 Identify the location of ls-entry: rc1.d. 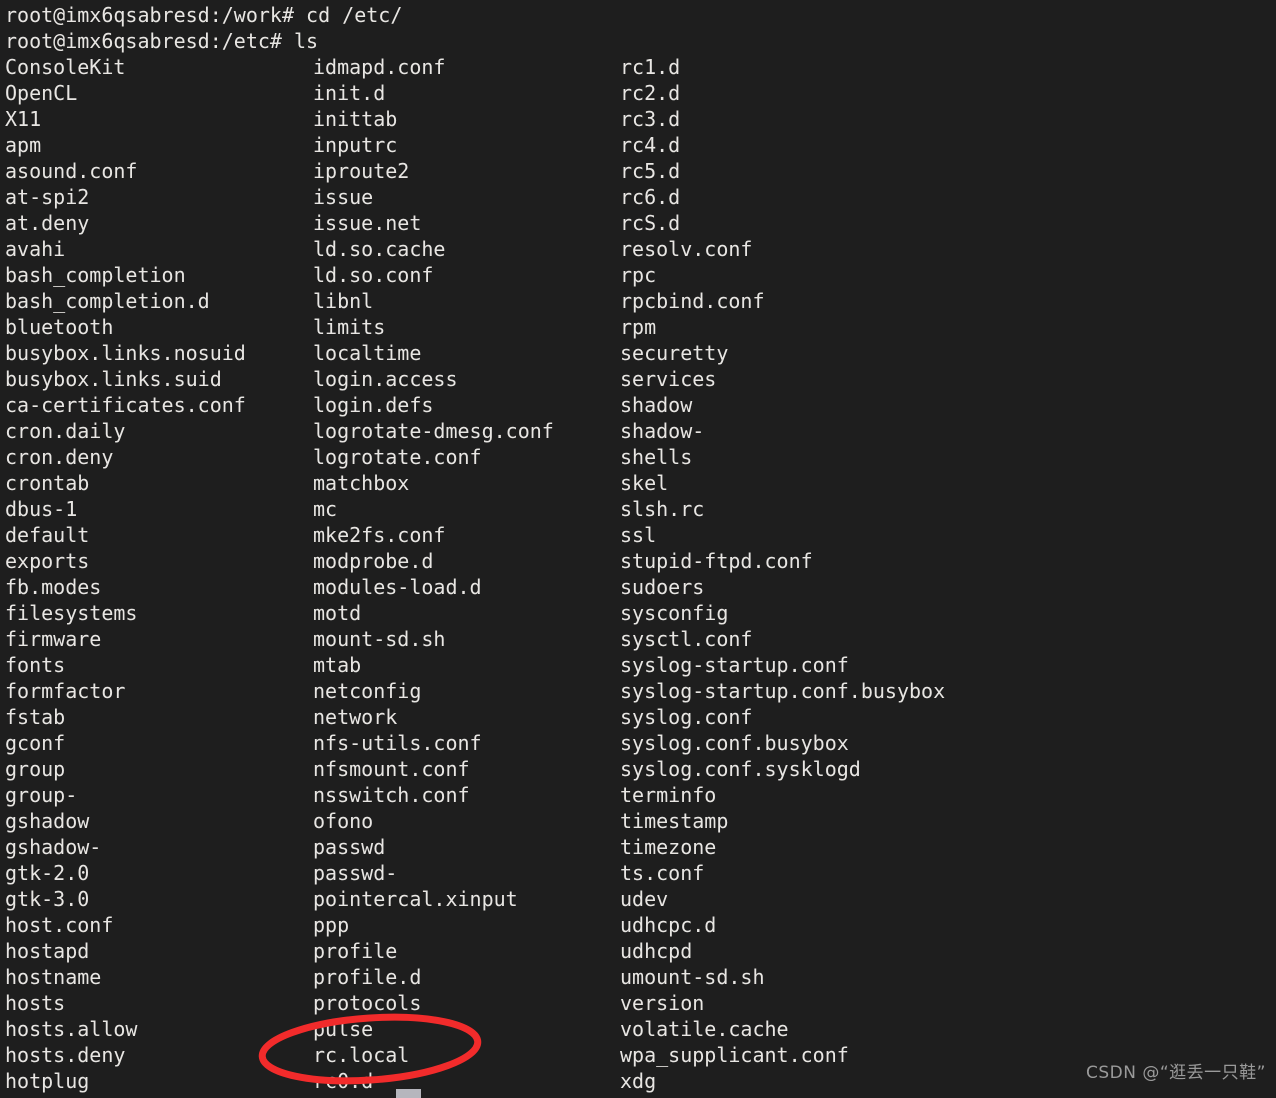
(650, 67).